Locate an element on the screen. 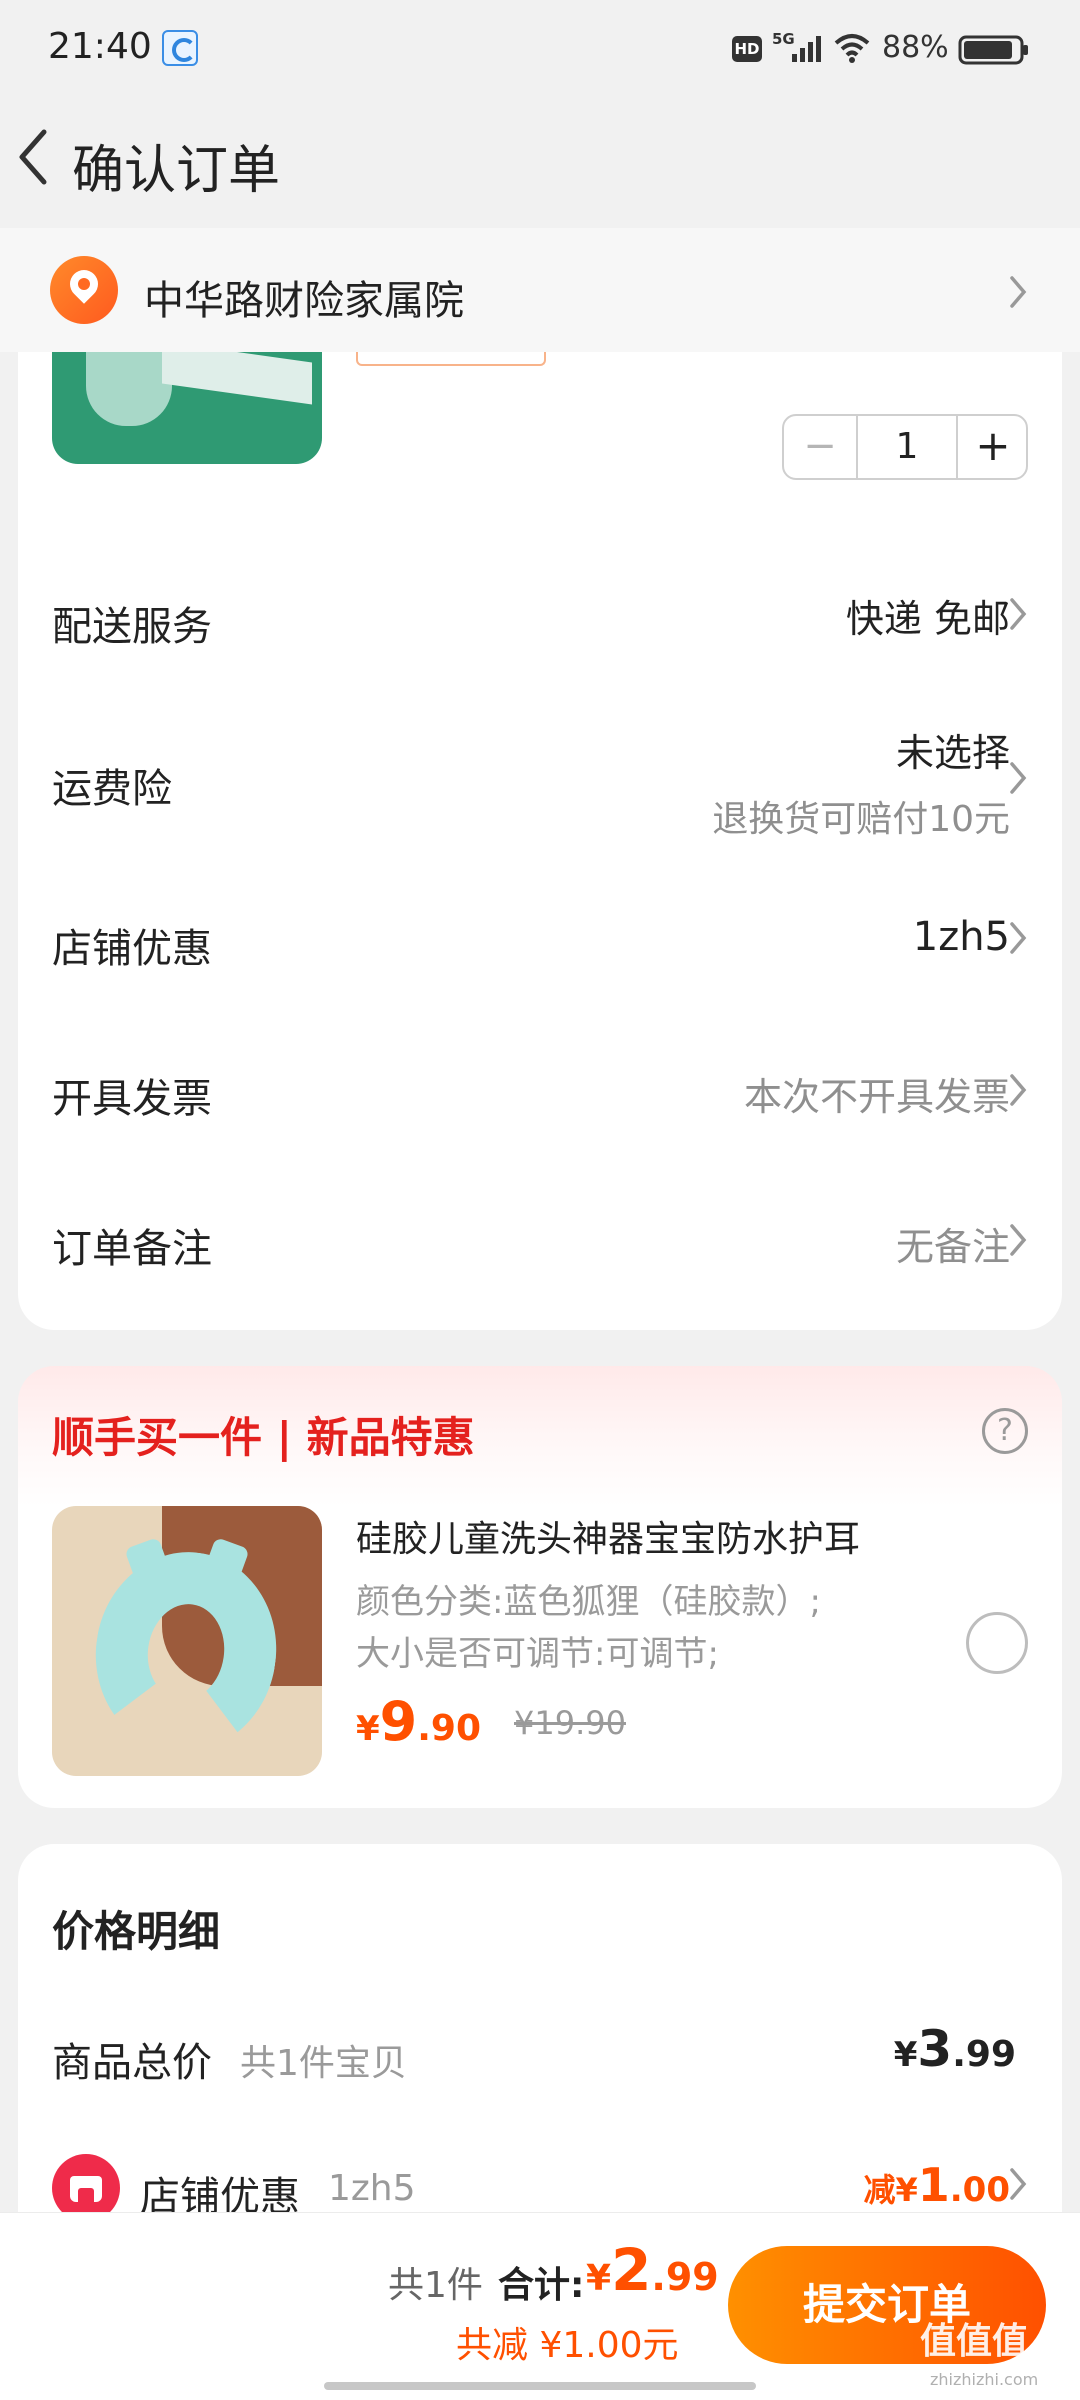 This screenshot has height=2400, width=1080. insurance-label: 运费险 is located at coordinates (112, 789).